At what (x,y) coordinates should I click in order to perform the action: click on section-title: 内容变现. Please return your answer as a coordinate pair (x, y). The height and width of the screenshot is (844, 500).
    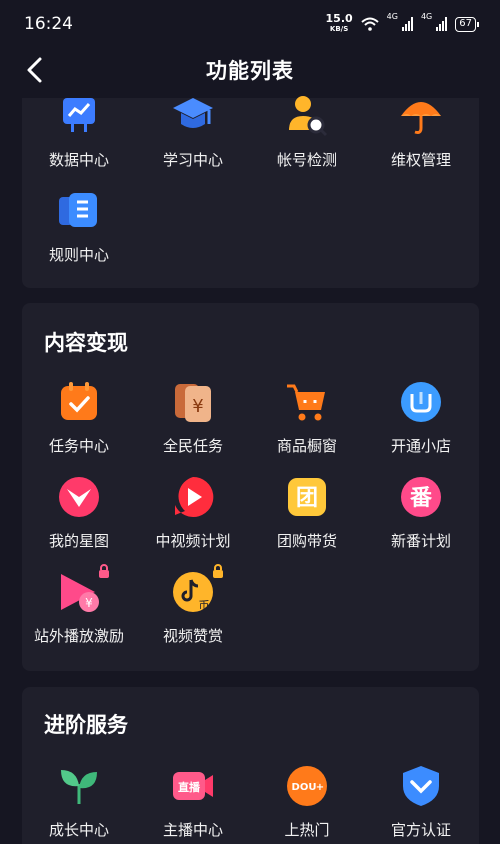
    Looking at the image, I should click on (86, 343).